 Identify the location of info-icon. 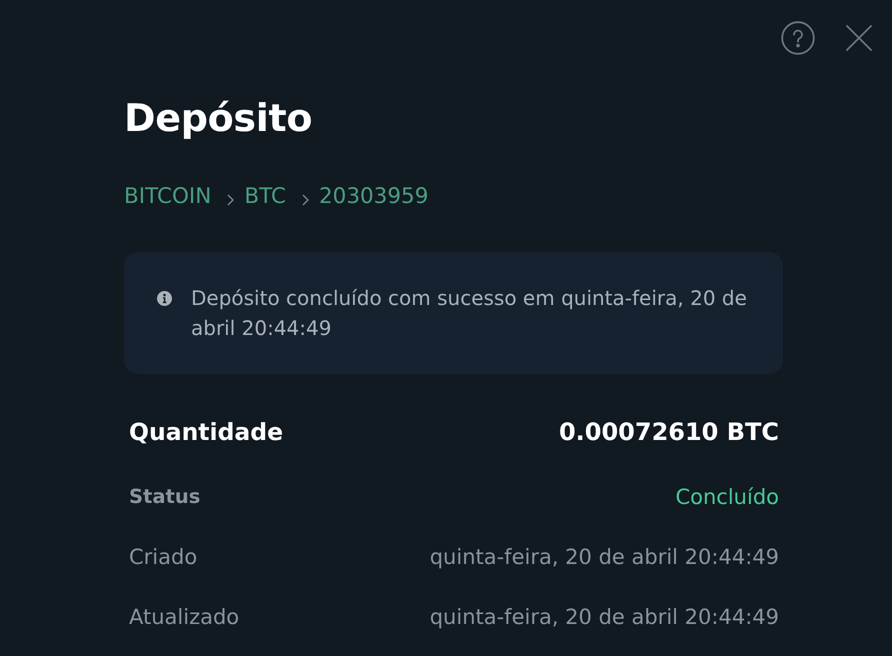
(164, 298).